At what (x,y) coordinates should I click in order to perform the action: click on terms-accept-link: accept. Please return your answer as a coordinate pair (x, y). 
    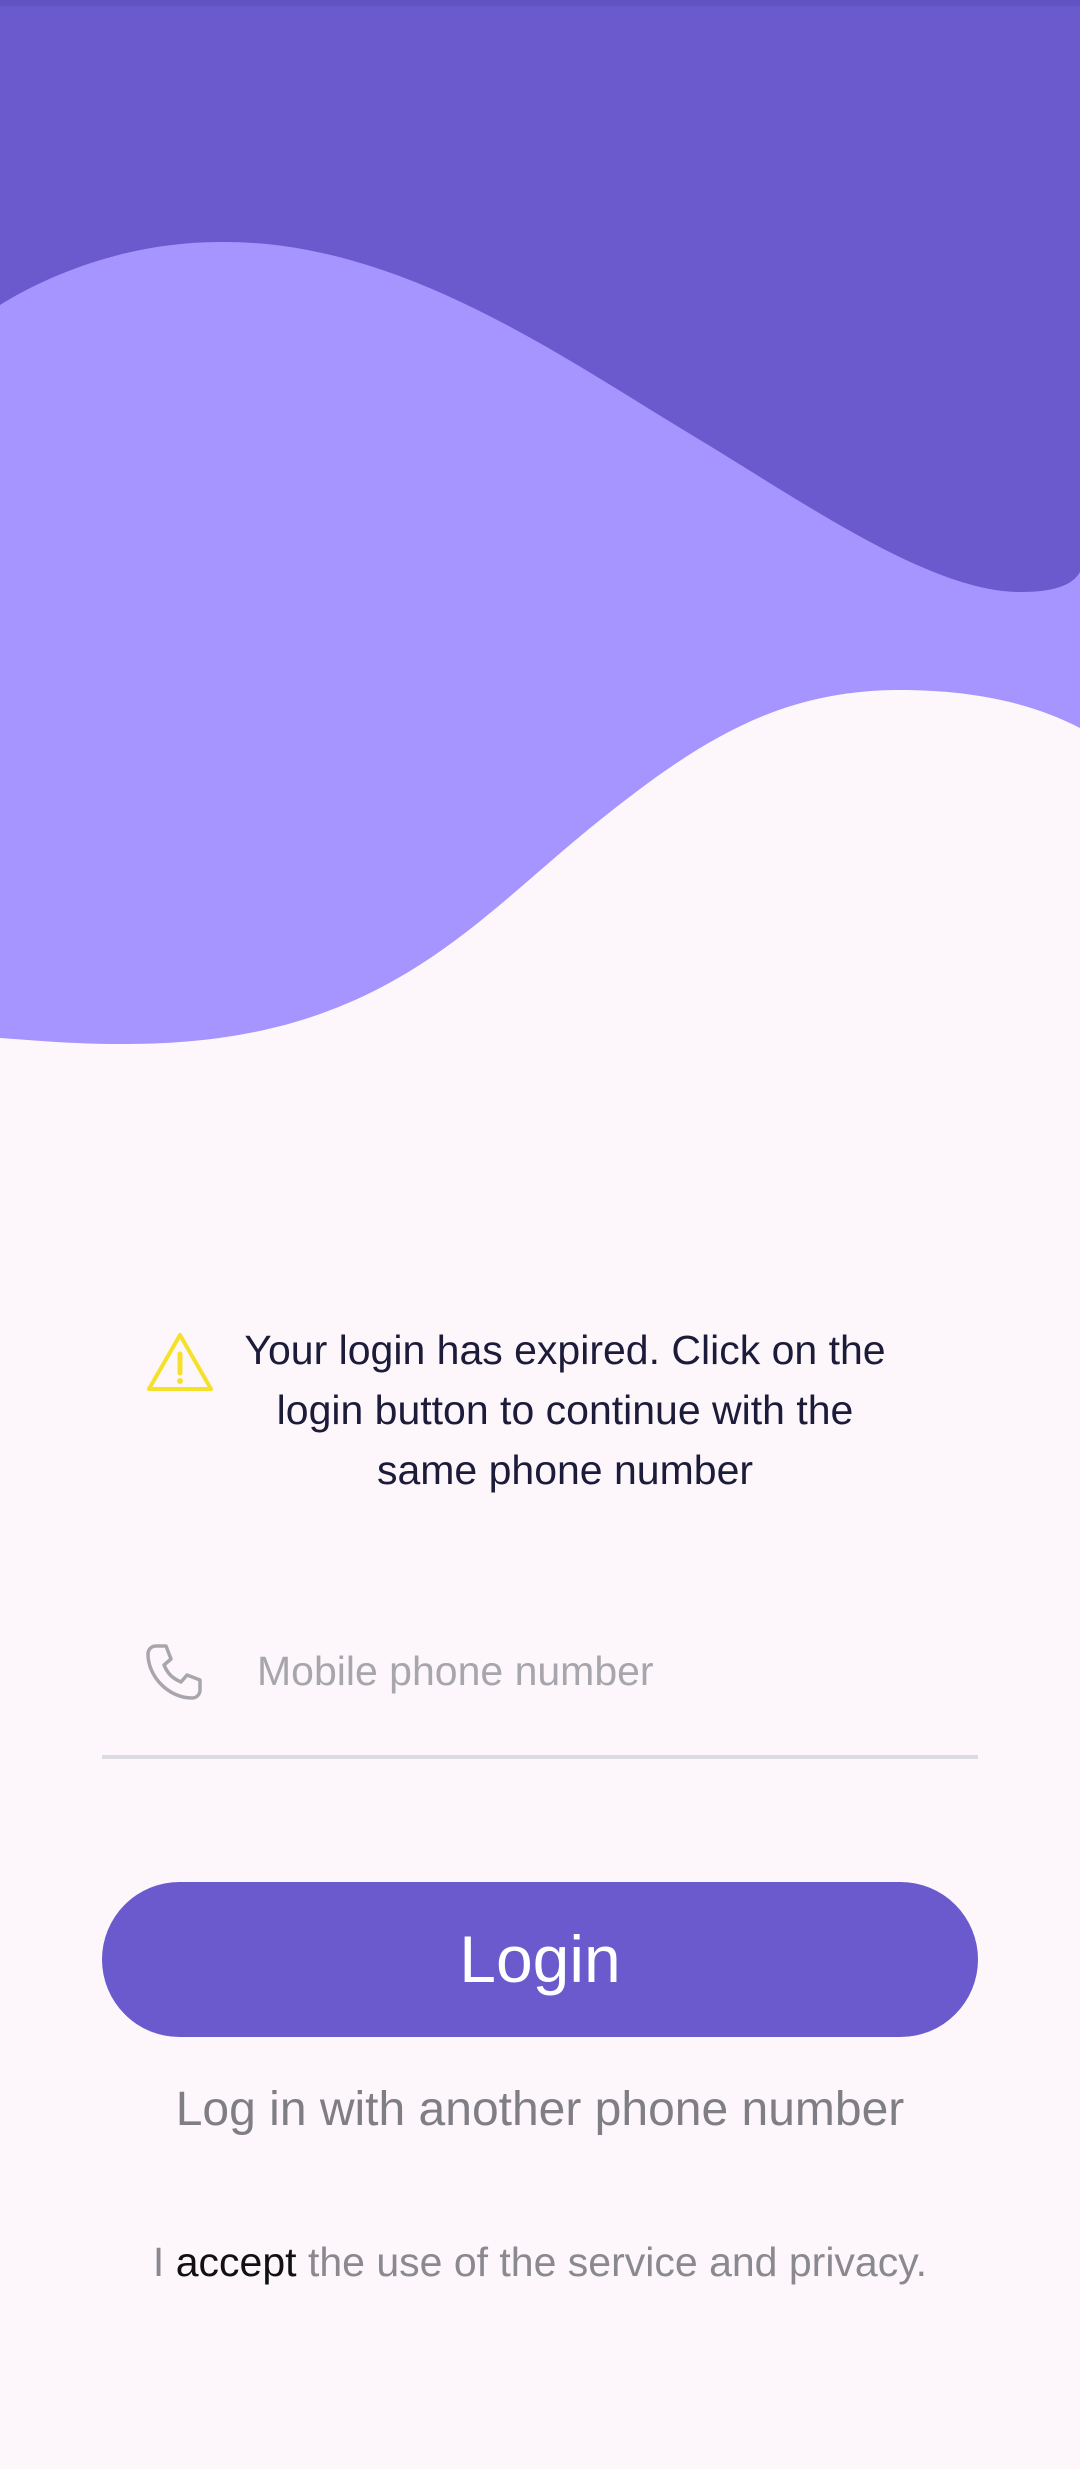
    Looking at the image, I should click on (236, 2262).